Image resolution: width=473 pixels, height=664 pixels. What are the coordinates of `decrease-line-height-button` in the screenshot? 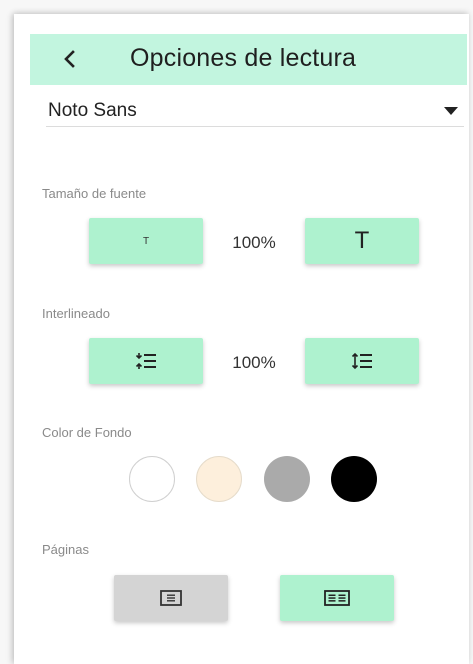 It's located at (146, 361).